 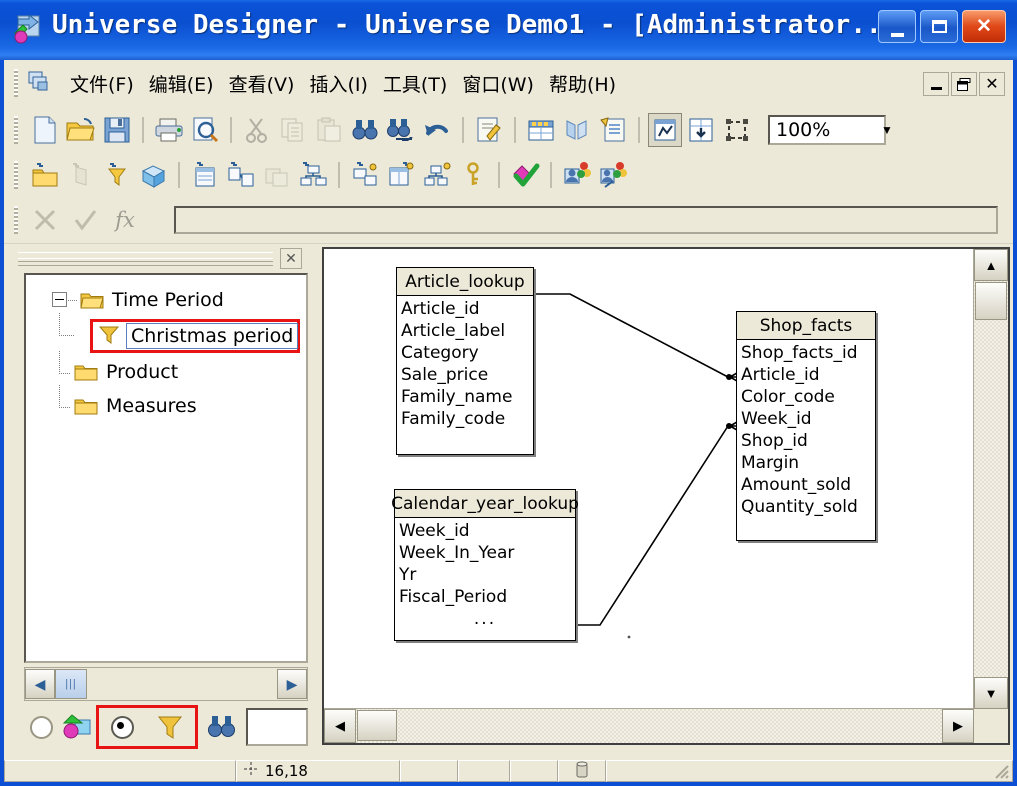 I want to click on zoom-combobox: 100% ▼, so click(x=830, y=129).